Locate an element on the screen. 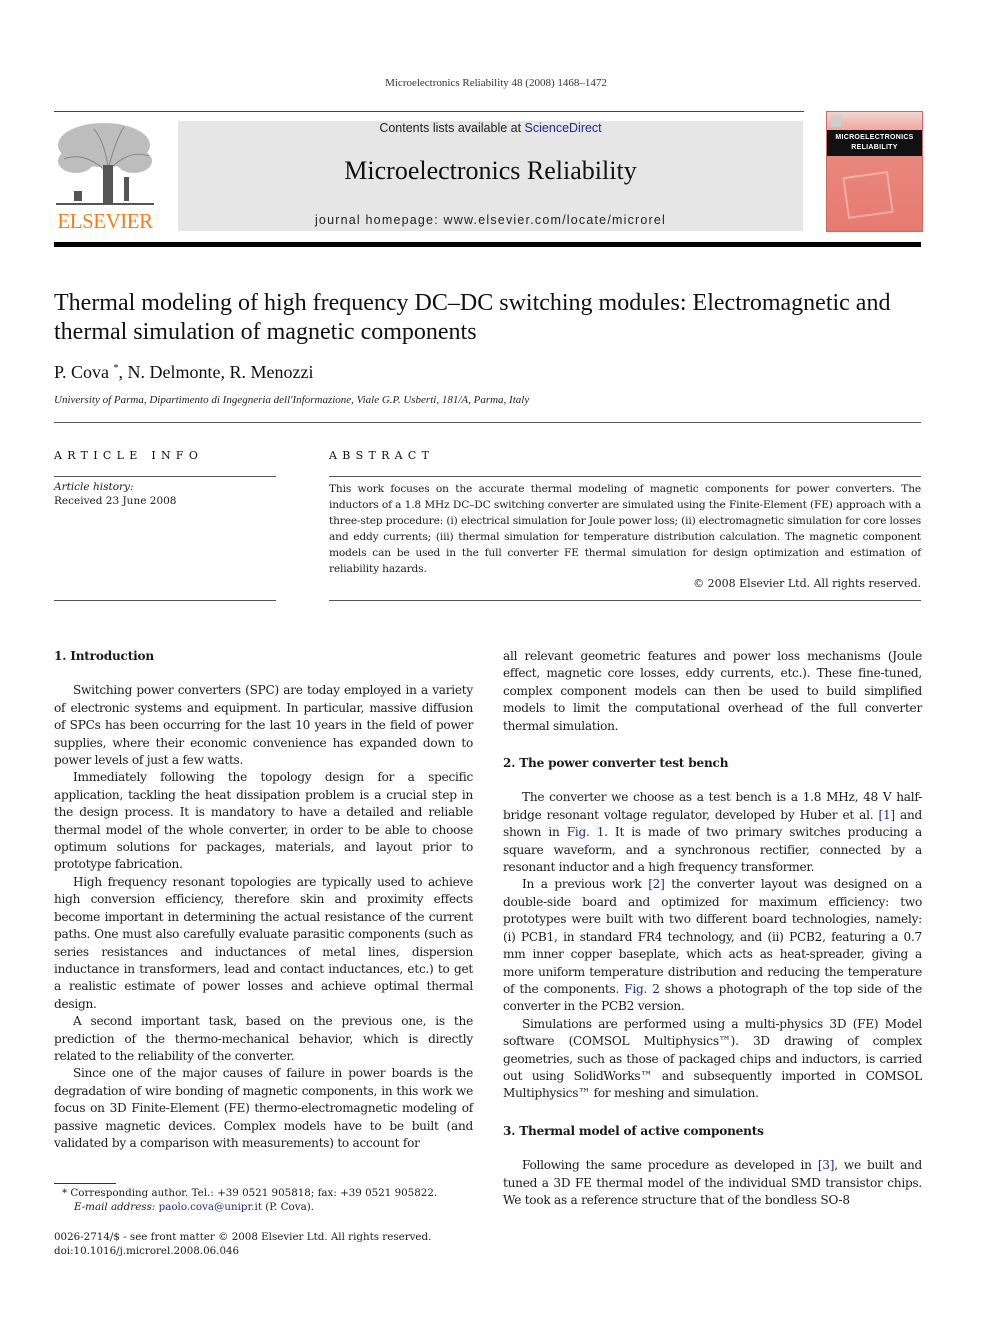 The image size is (992, 1323). sciencedirect-link: ScienceDirect is located at coordinates (563, 128).